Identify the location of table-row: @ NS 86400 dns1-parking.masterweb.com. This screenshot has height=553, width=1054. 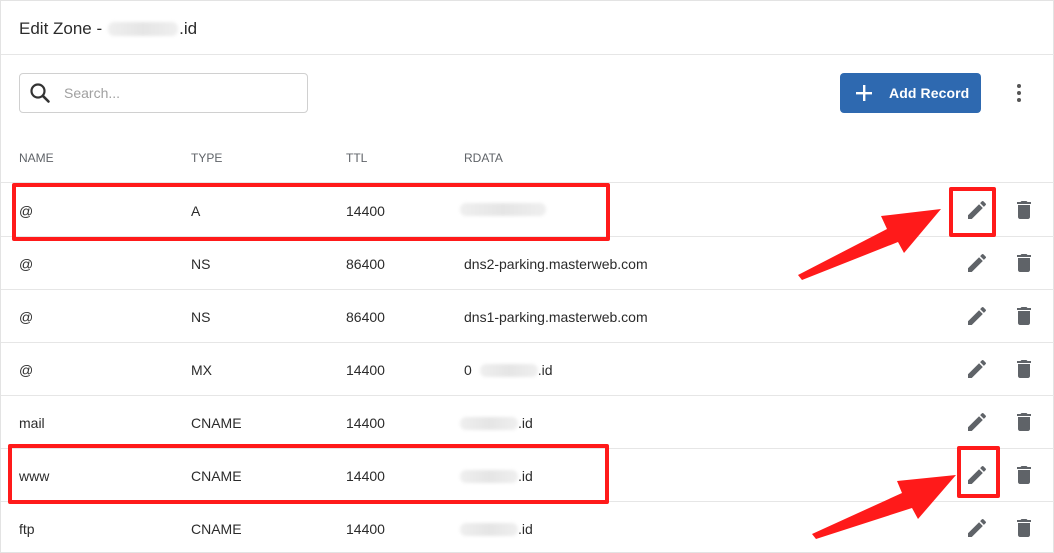
(527, 316).